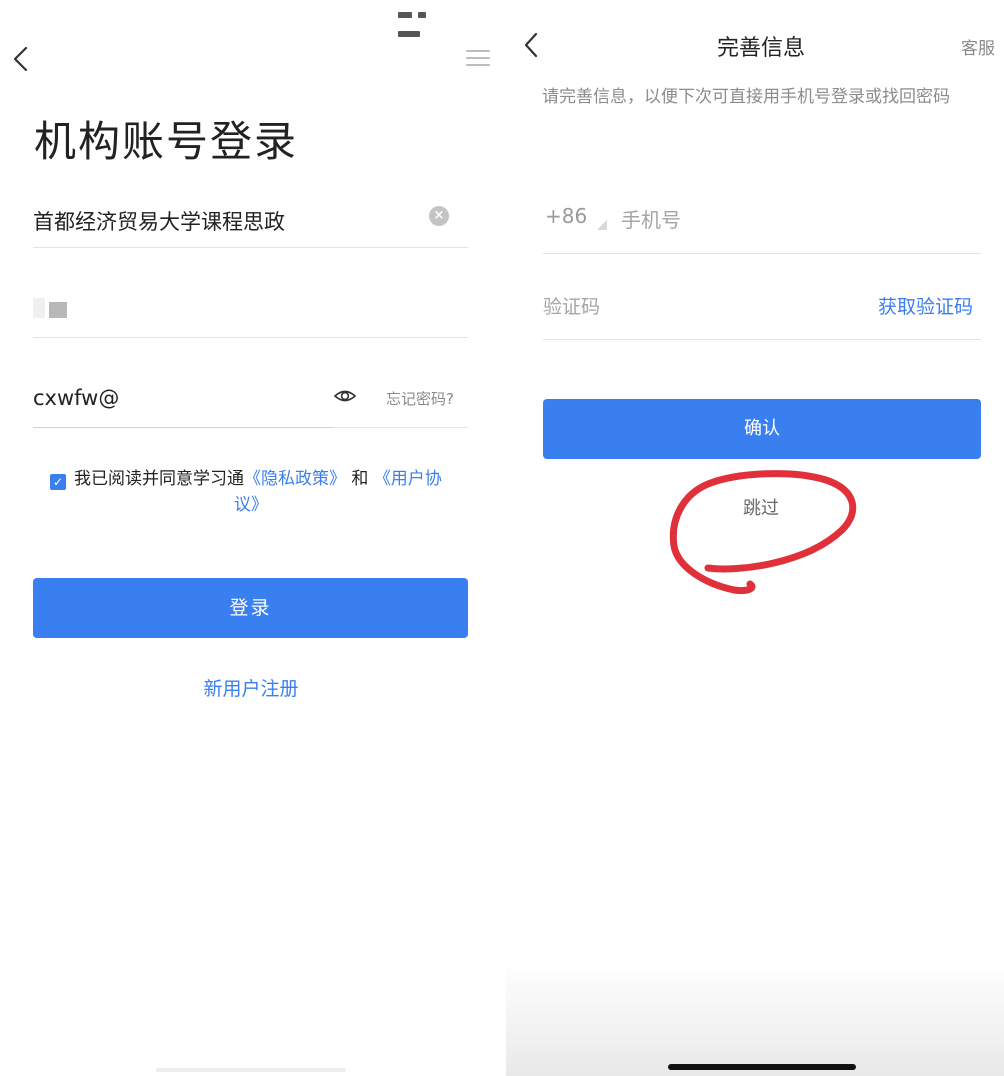 This screenshot has height=1076, width=1004. What do you see at coordinates (183, 427) in the screenshot?
I see `password-underline` at bounding box center [183, 427].